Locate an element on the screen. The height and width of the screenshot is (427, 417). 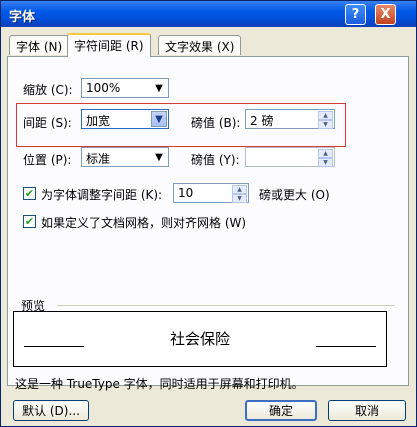
window-title: 字体 is located at coordinates (22, 17).